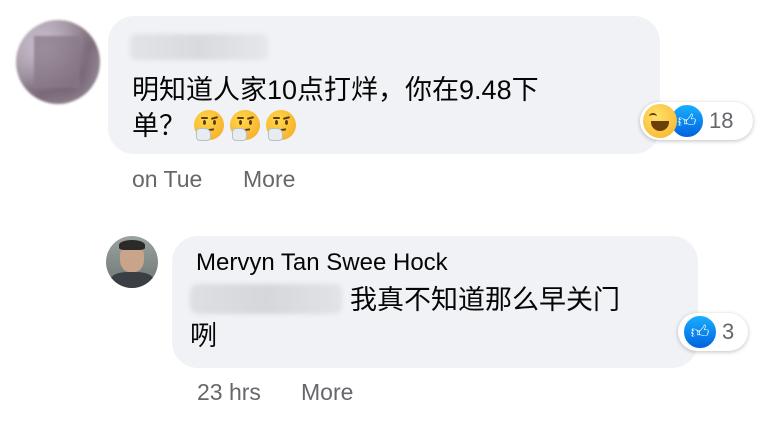 This screenshot has height=424, width=768. I want to click on reaction-count: 18, so click(721, 120).